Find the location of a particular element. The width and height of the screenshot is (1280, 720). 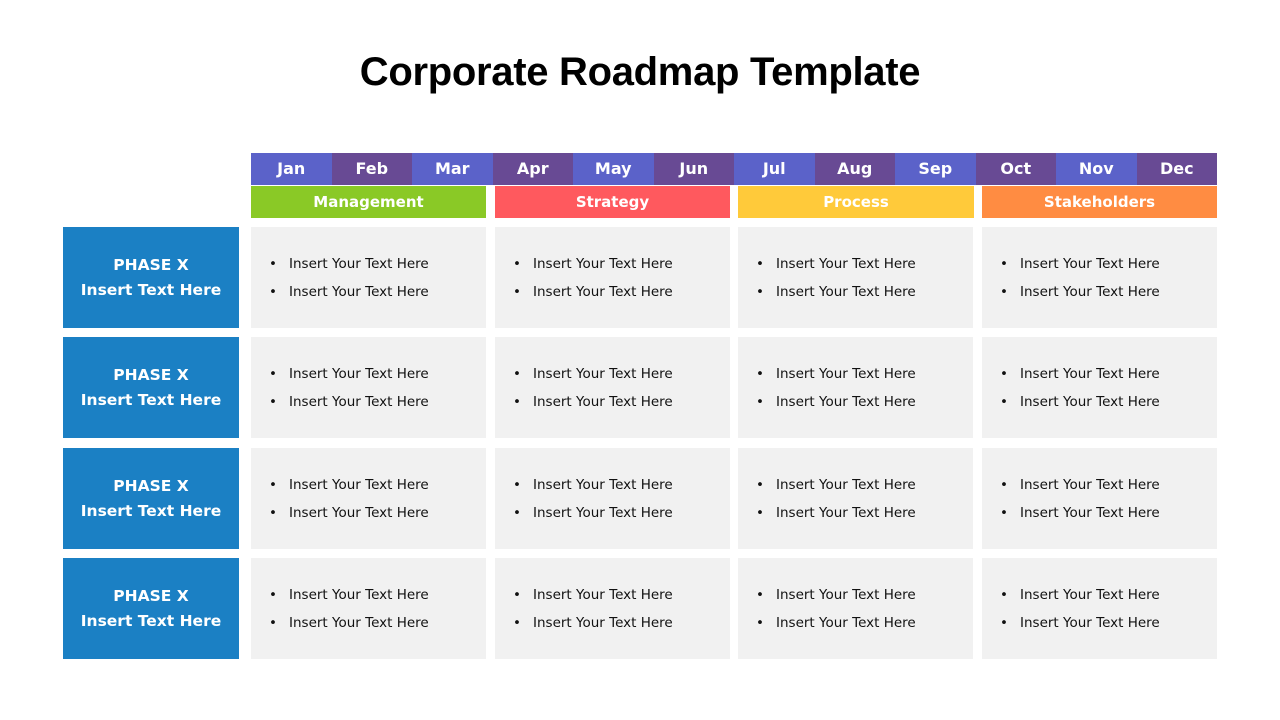

month-jul: Jul is located at coordinates (774, 169).